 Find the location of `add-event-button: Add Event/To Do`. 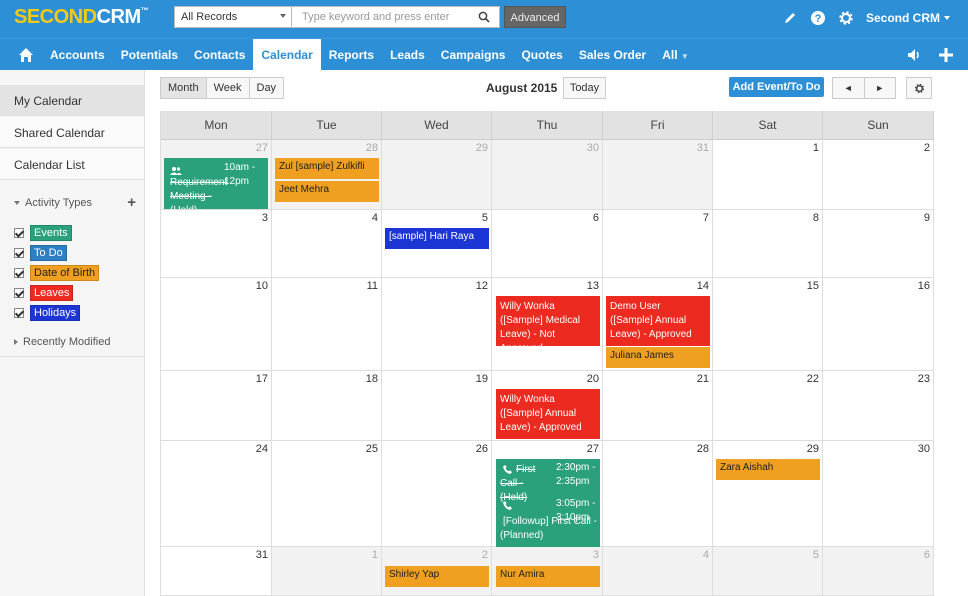

add-event-button: Add Event/To Do is located at coordinates (776, 87).